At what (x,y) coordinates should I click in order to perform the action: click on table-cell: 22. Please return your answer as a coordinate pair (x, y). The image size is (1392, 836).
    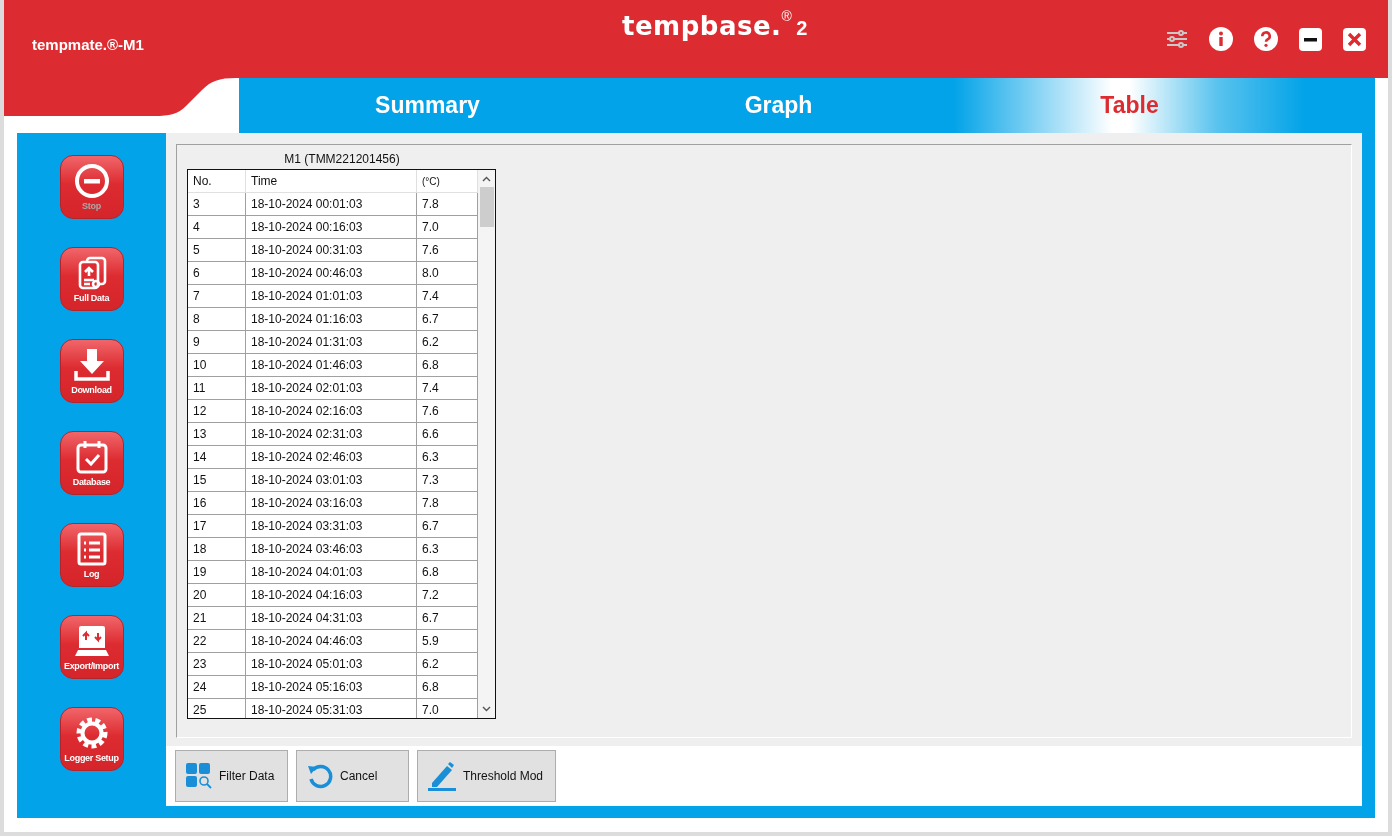
    Looking at the image, I should click on (217, 641).